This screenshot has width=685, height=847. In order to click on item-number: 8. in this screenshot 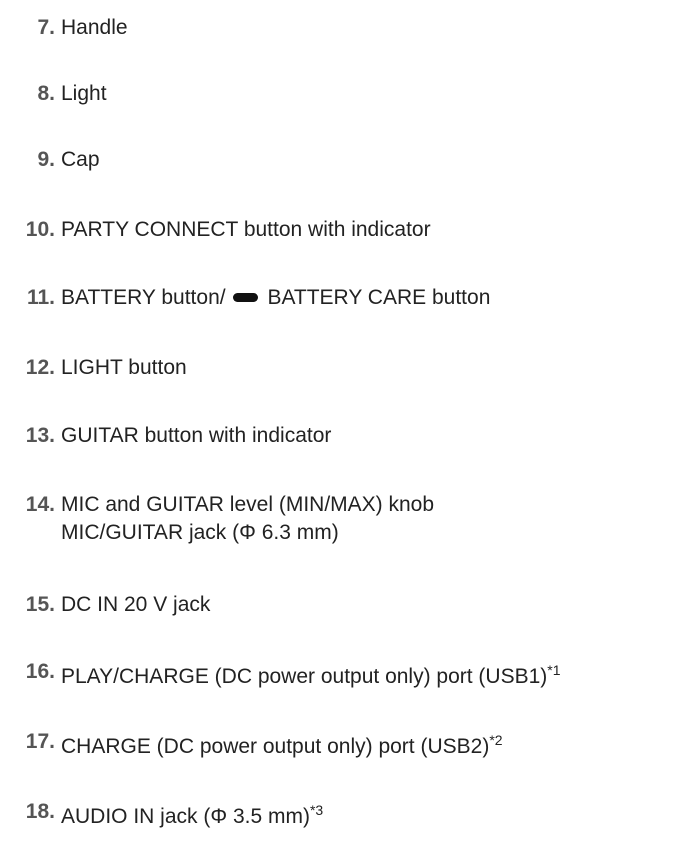, I will do `click(46, 93)`.